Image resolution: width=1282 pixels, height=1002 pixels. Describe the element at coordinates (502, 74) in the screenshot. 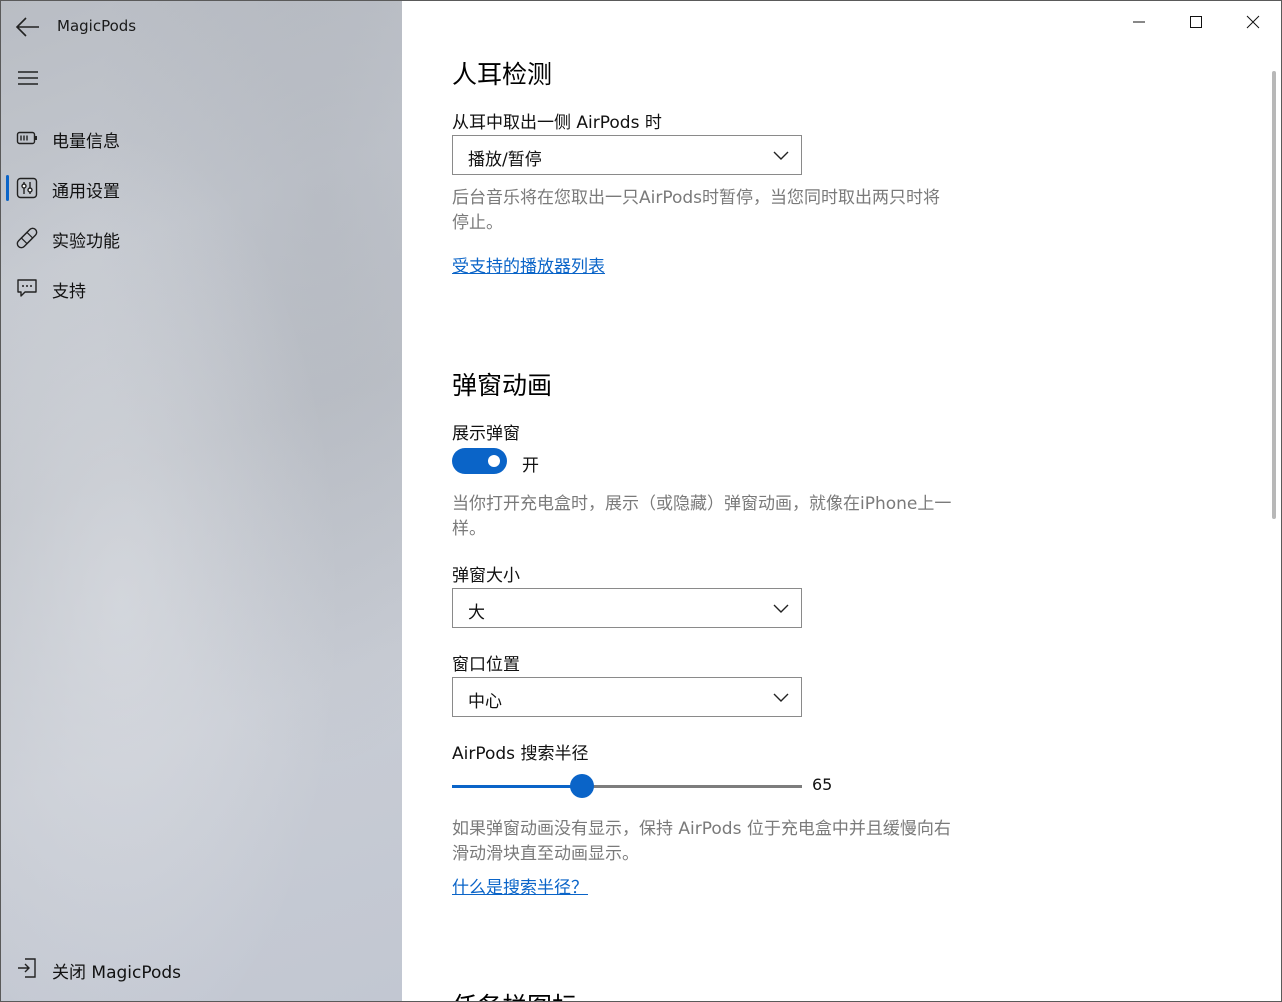

I see `section-title-ear-detection: 人耳检测` at that location.